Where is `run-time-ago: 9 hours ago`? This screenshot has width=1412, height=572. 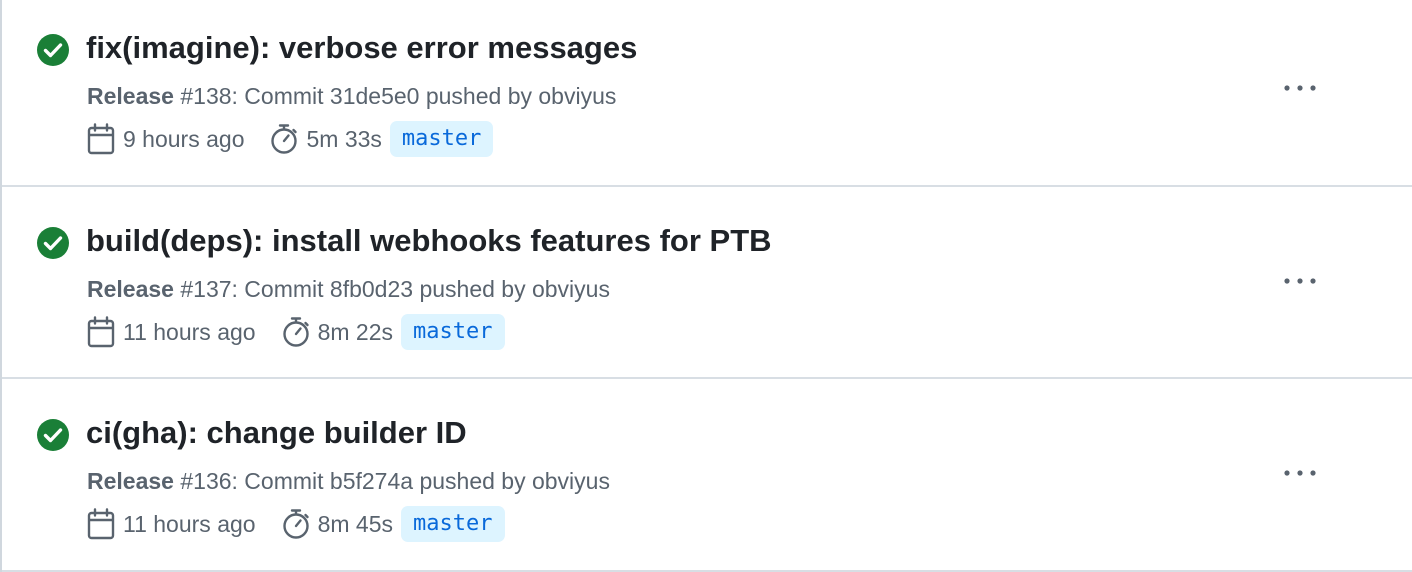 run-time-ago: 9 hours ago is located at coordinates (184, 138).